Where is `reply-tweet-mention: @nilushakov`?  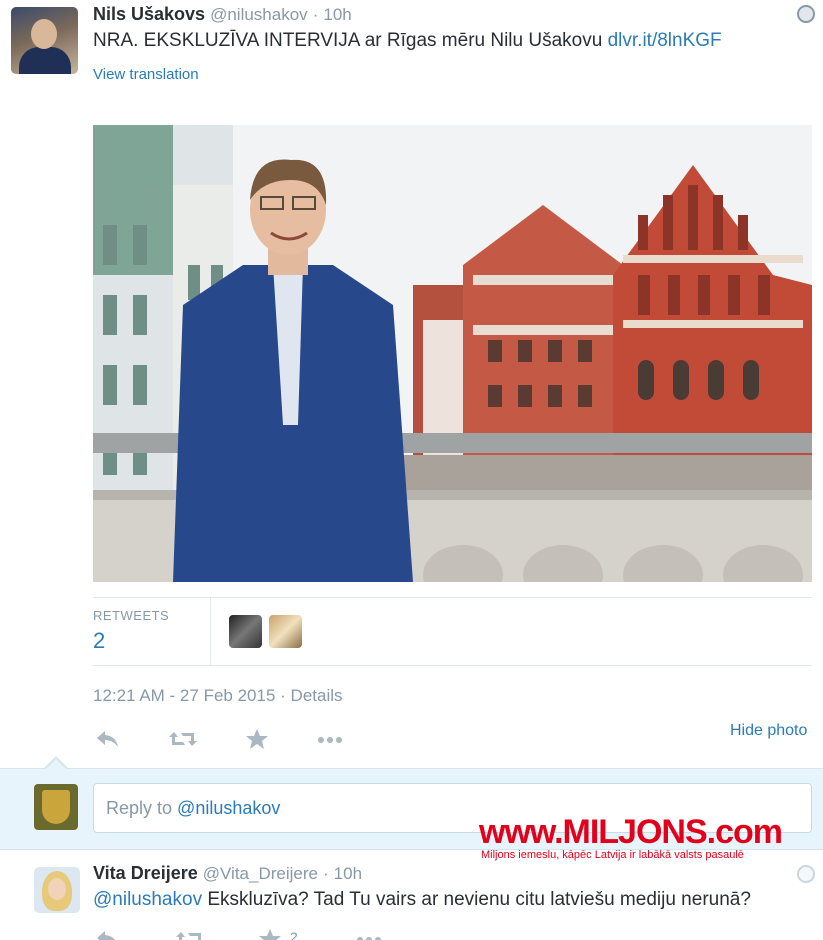
reply-tweet-mention: @nilushakov is located at coordinates (147, 899).